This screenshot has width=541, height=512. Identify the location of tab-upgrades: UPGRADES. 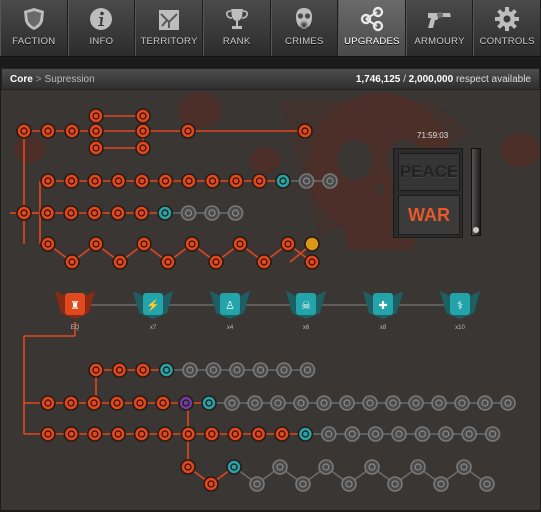
(372, 28).